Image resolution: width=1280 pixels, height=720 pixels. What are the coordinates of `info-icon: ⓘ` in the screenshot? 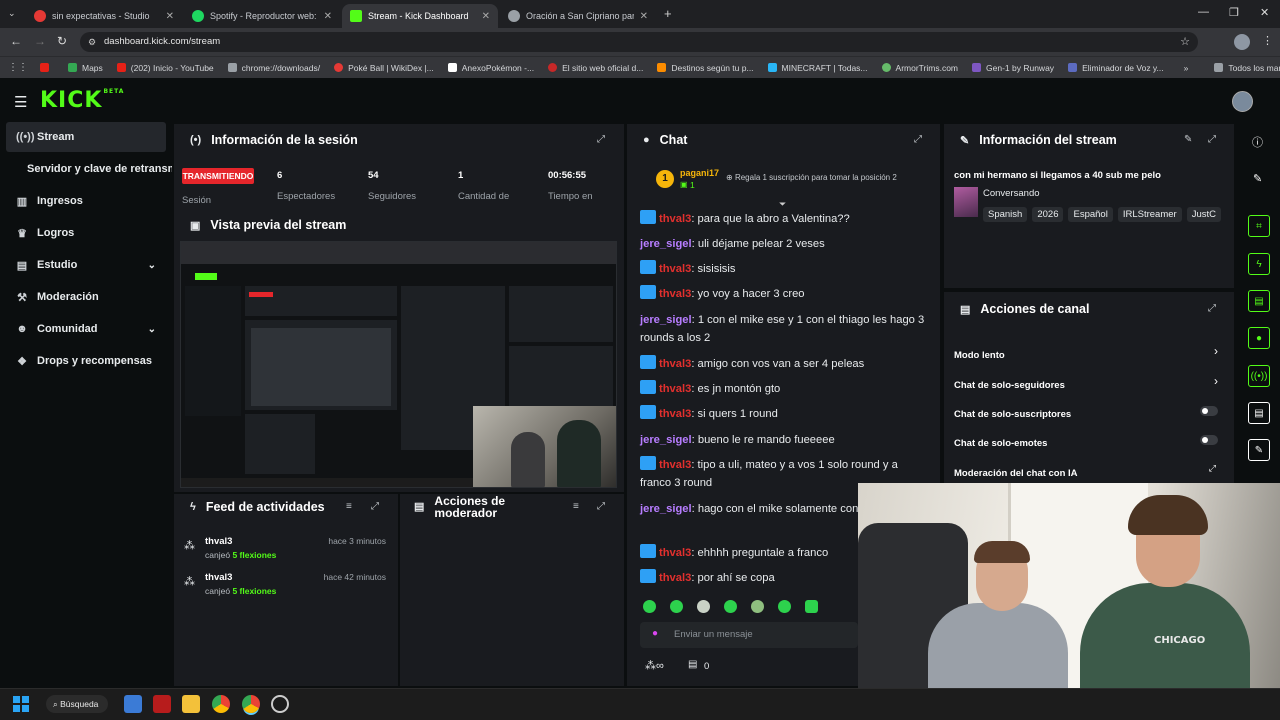 It's located at (1257, 142).